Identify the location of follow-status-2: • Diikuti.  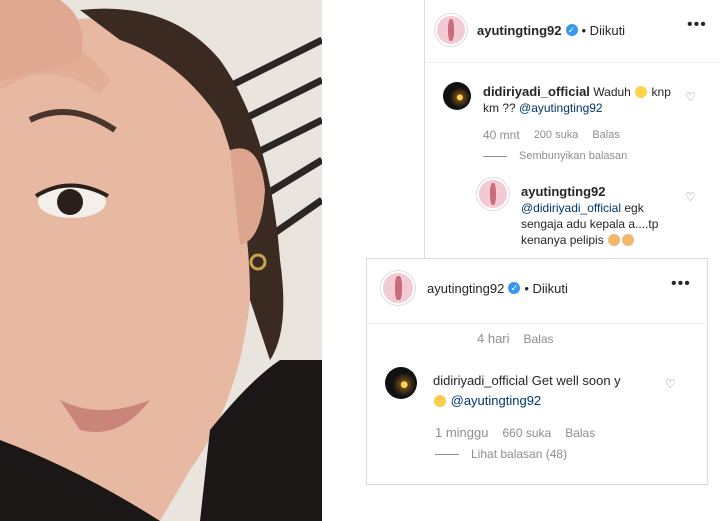
(546, 288).